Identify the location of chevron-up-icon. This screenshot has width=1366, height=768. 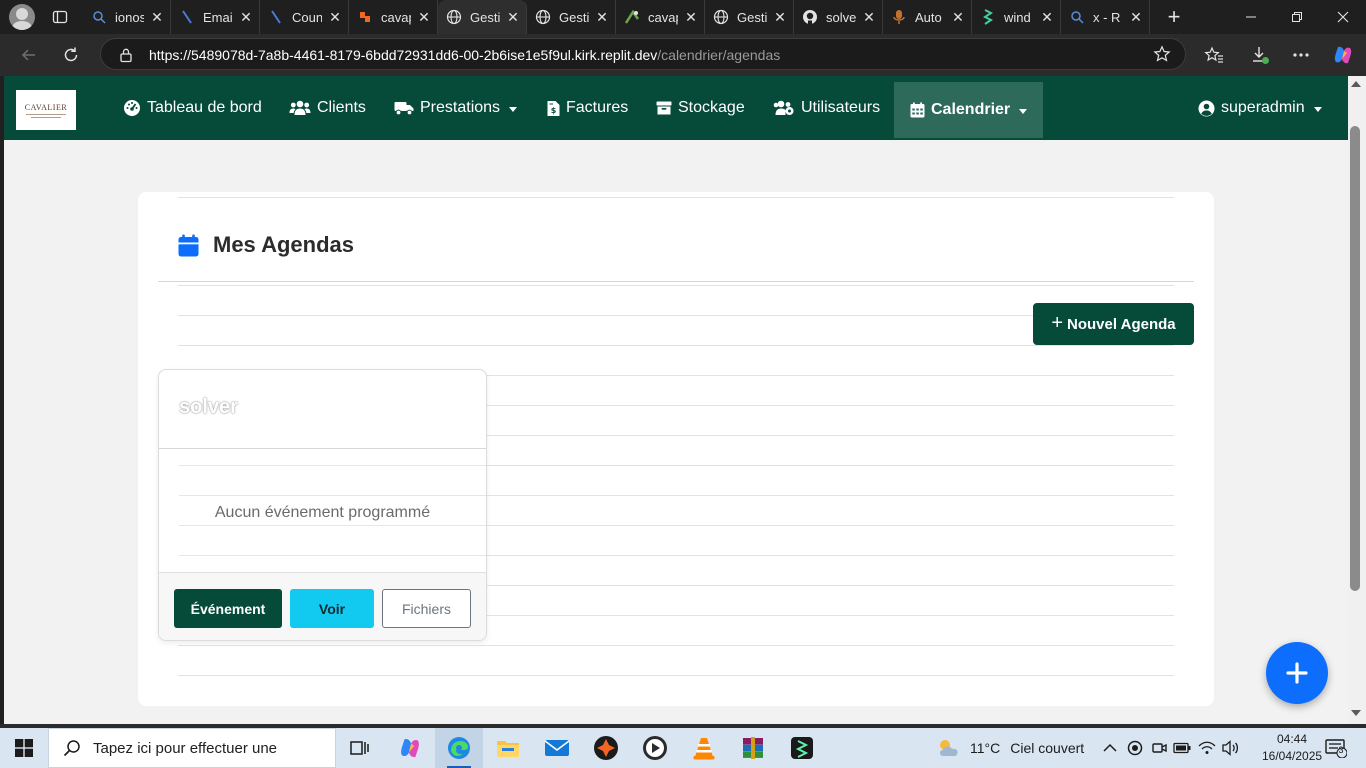
(1110, 748).